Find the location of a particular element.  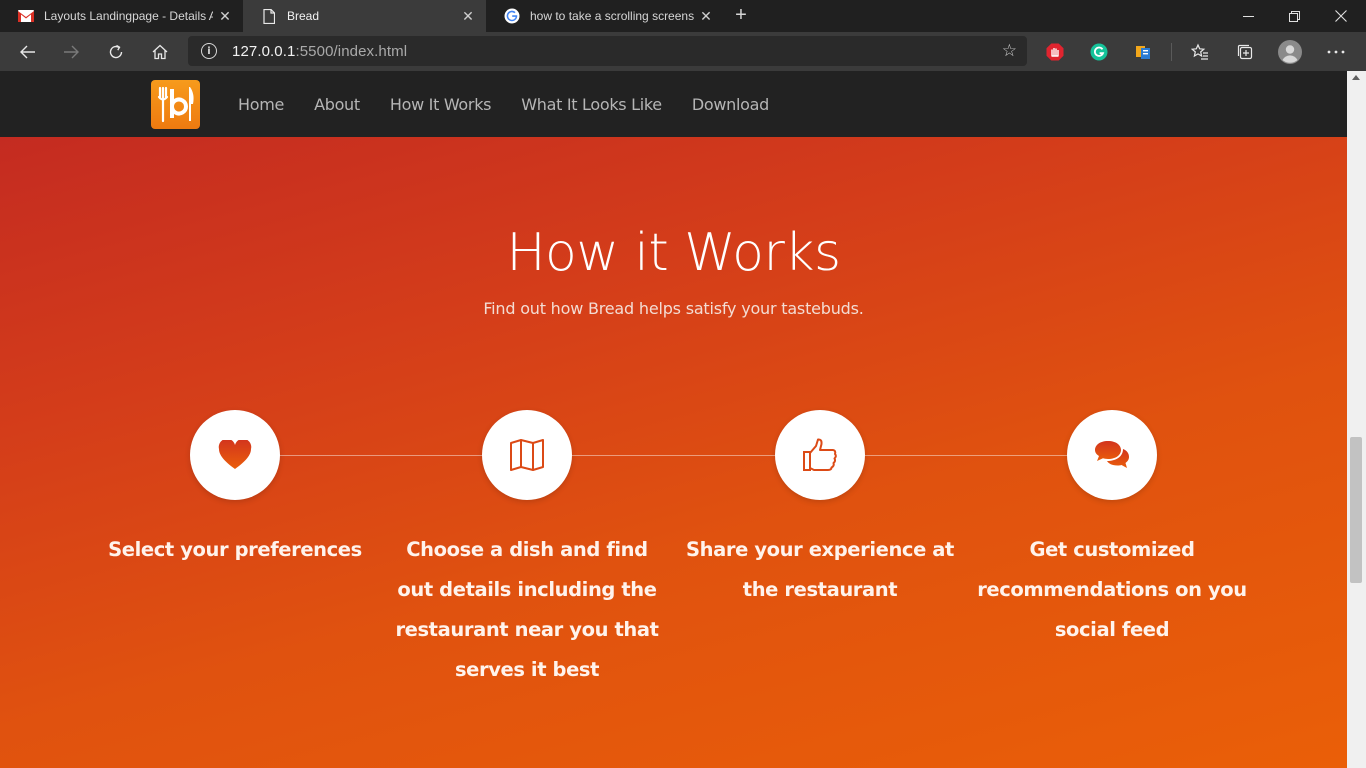

map-icon is located at coordinates (527, 455).